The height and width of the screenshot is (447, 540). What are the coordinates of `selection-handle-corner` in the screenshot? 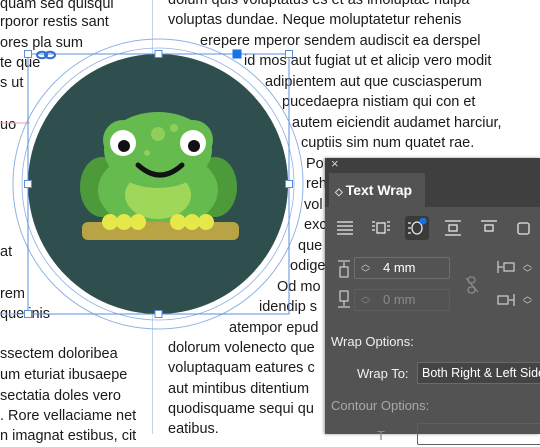 It's located at (237, 54).